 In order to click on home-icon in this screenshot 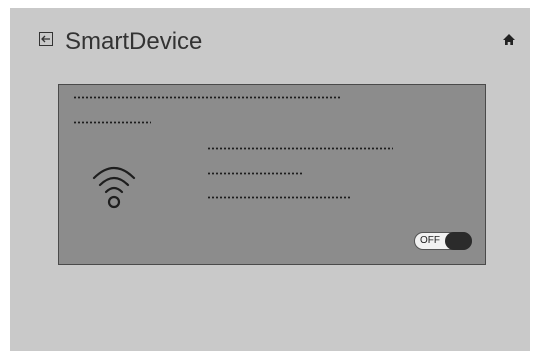, I will do `click(509, 39)`.